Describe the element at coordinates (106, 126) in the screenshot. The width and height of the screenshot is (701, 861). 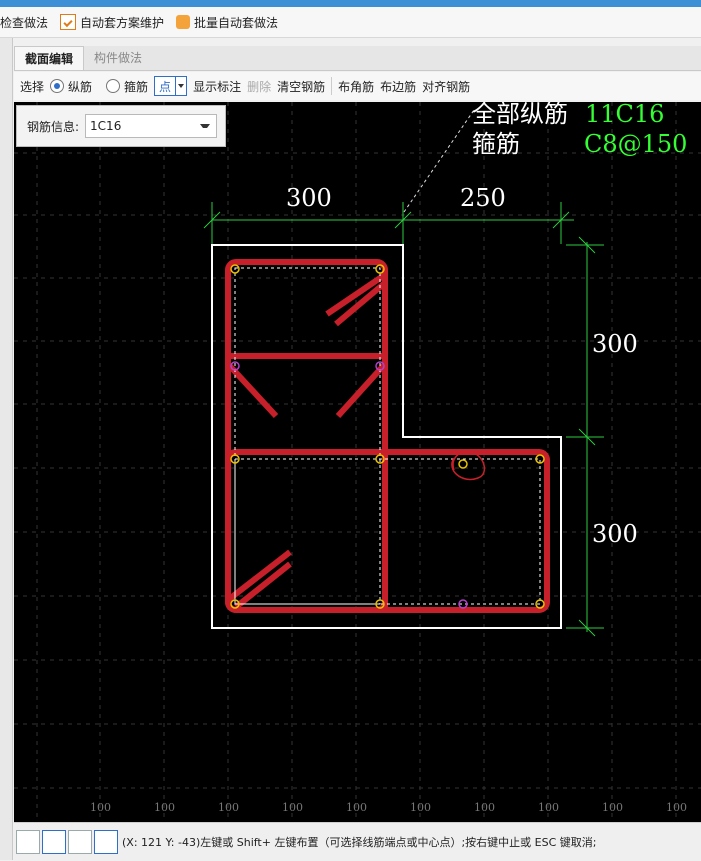
I see `rebar-info-value: 1C16` at that location.